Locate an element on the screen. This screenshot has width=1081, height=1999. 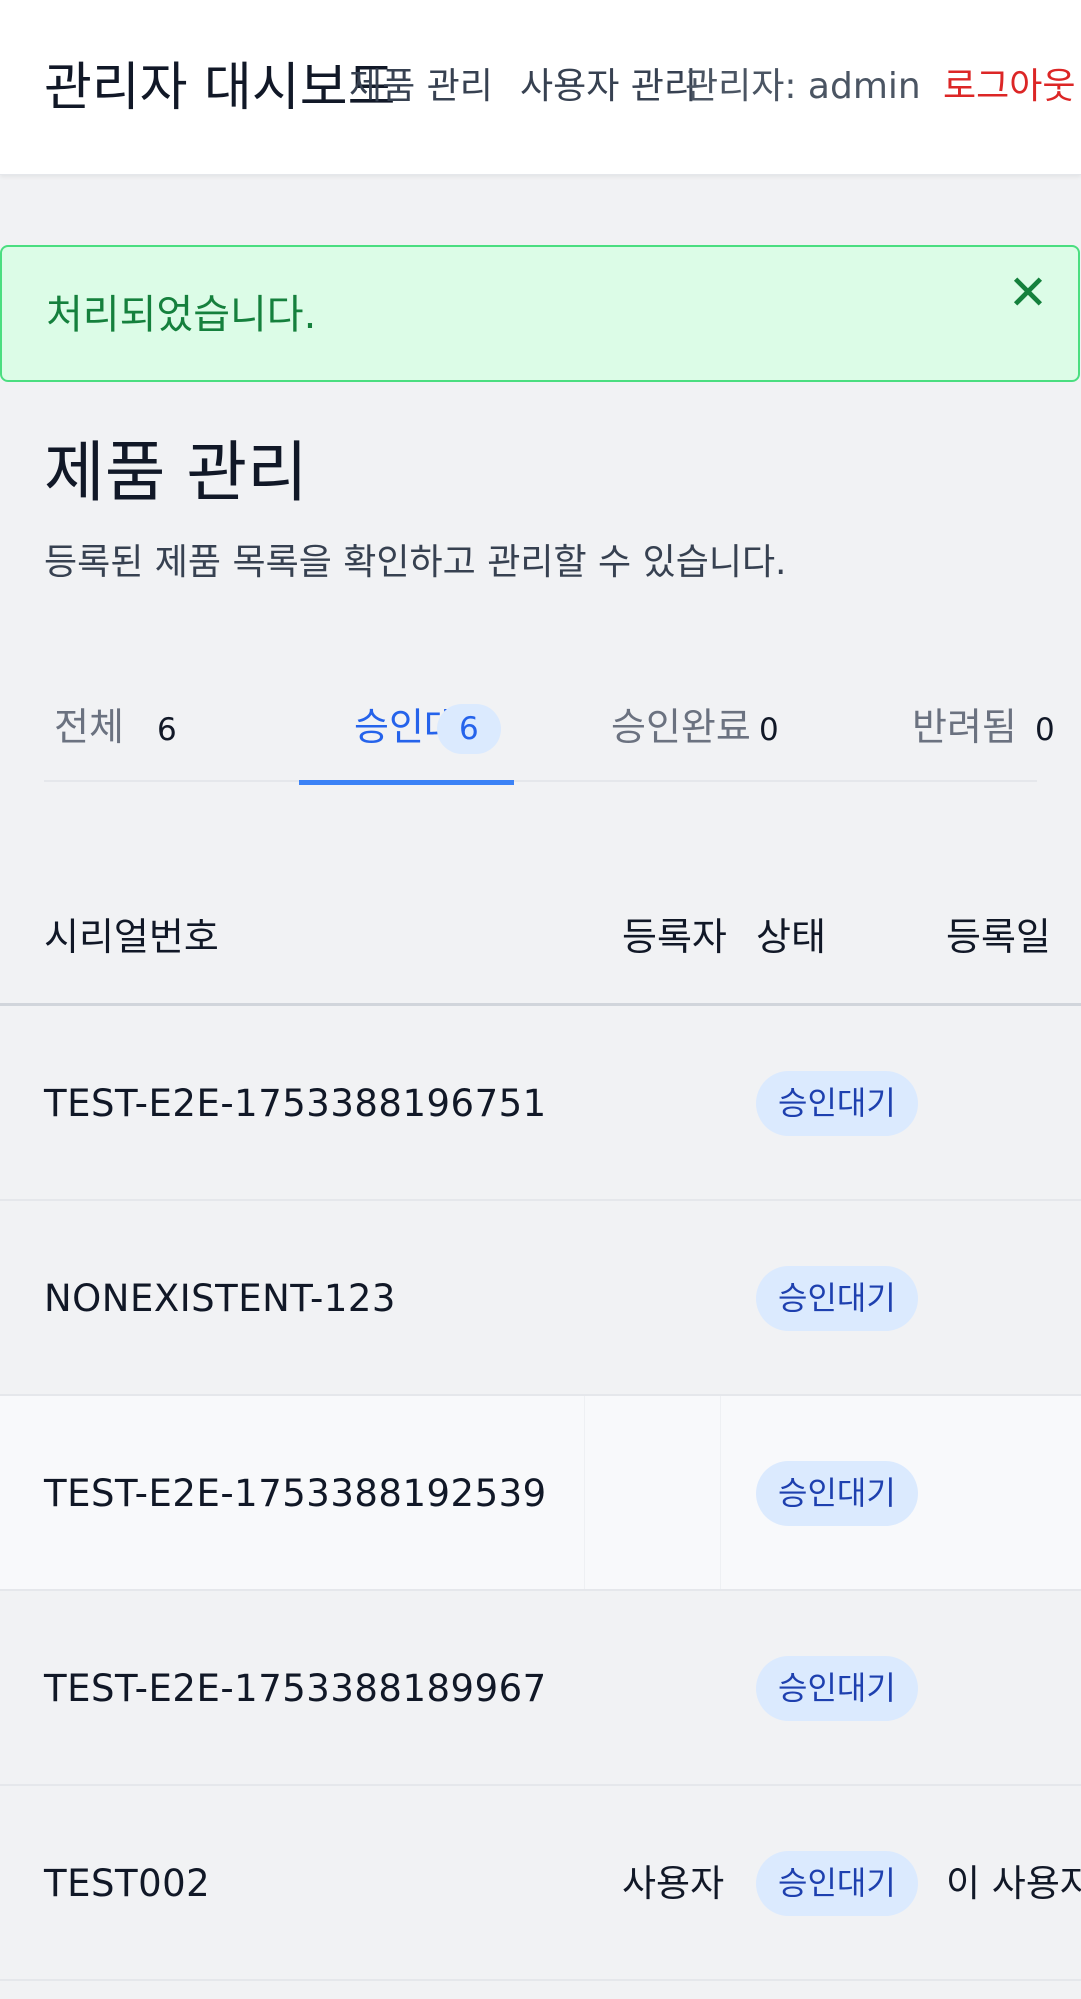
table-row: TEST002 사용자 승인대기 이 사용자 (I is located at coordinates (540, 1883).